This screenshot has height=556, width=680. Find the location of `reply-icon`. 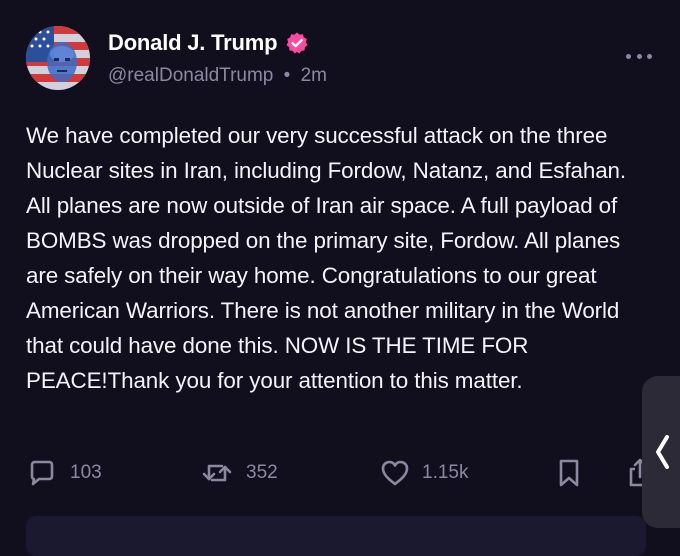

reply-icon is located at coordinates (42, 473).